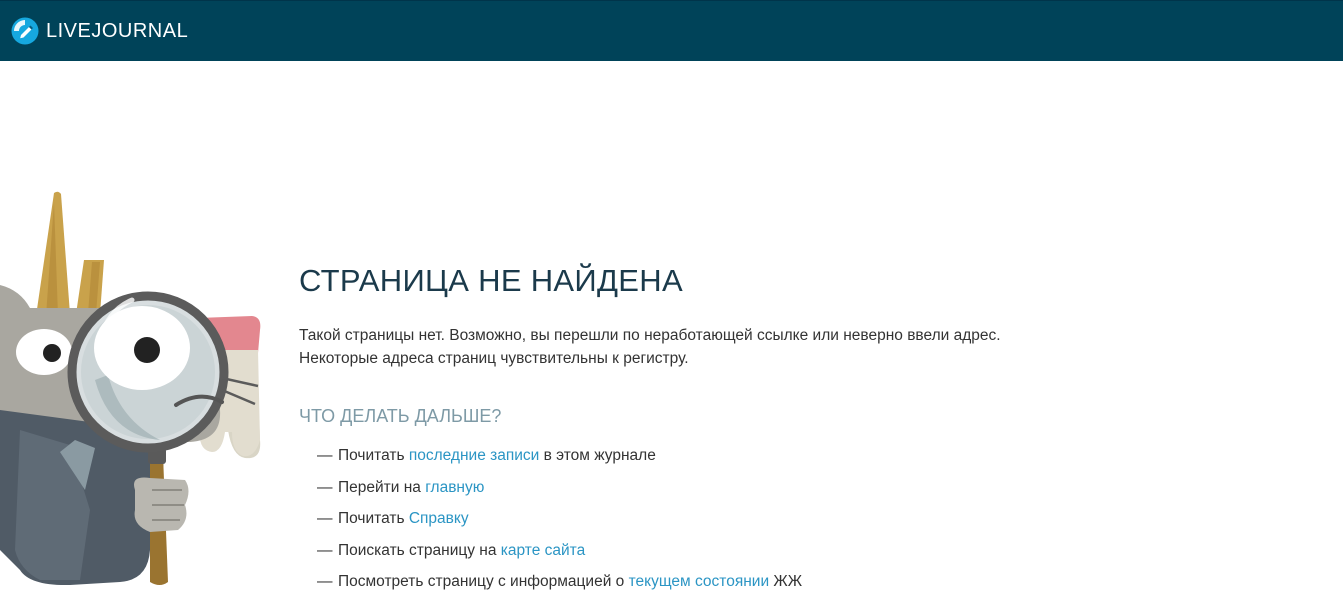  Describe the element at coordinates (117, 31) in the screenshot. I see `logo-text: LIVEJOURNAL` at that location.